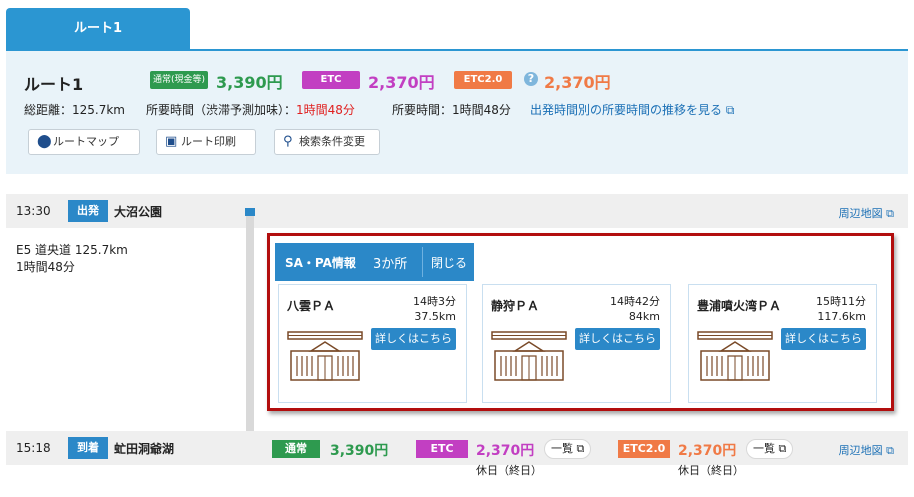 The height and width of the screenshot is (497, 914). I want to click on etc-fare-price: 2,370円, so click(401, 82).